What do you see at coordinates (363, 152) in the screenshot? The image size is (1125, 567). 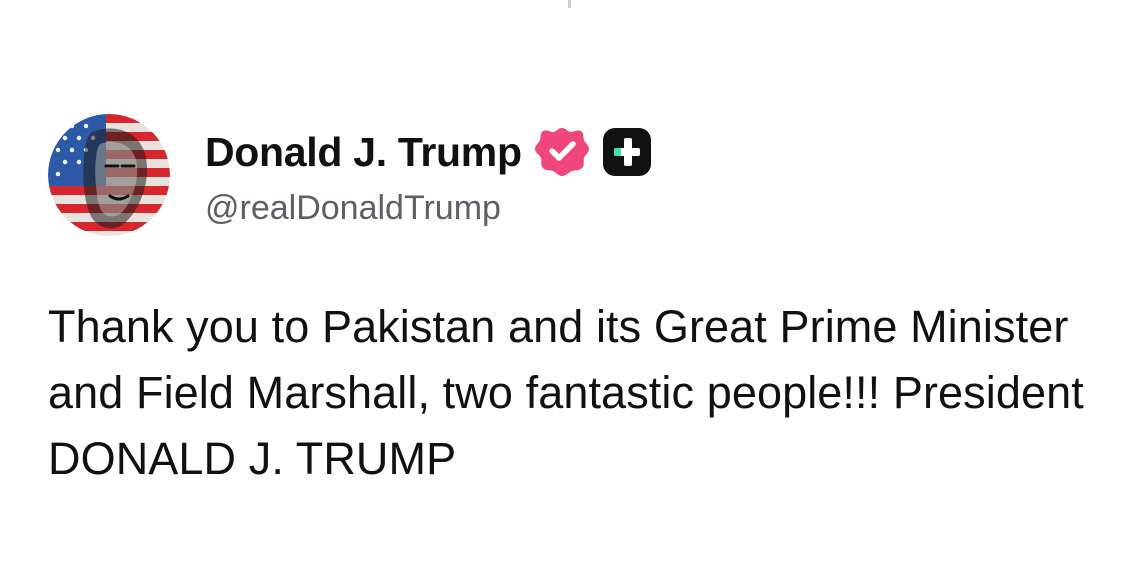 I see `display-name: Donald J. Trump` at bounding box center [363, 152].